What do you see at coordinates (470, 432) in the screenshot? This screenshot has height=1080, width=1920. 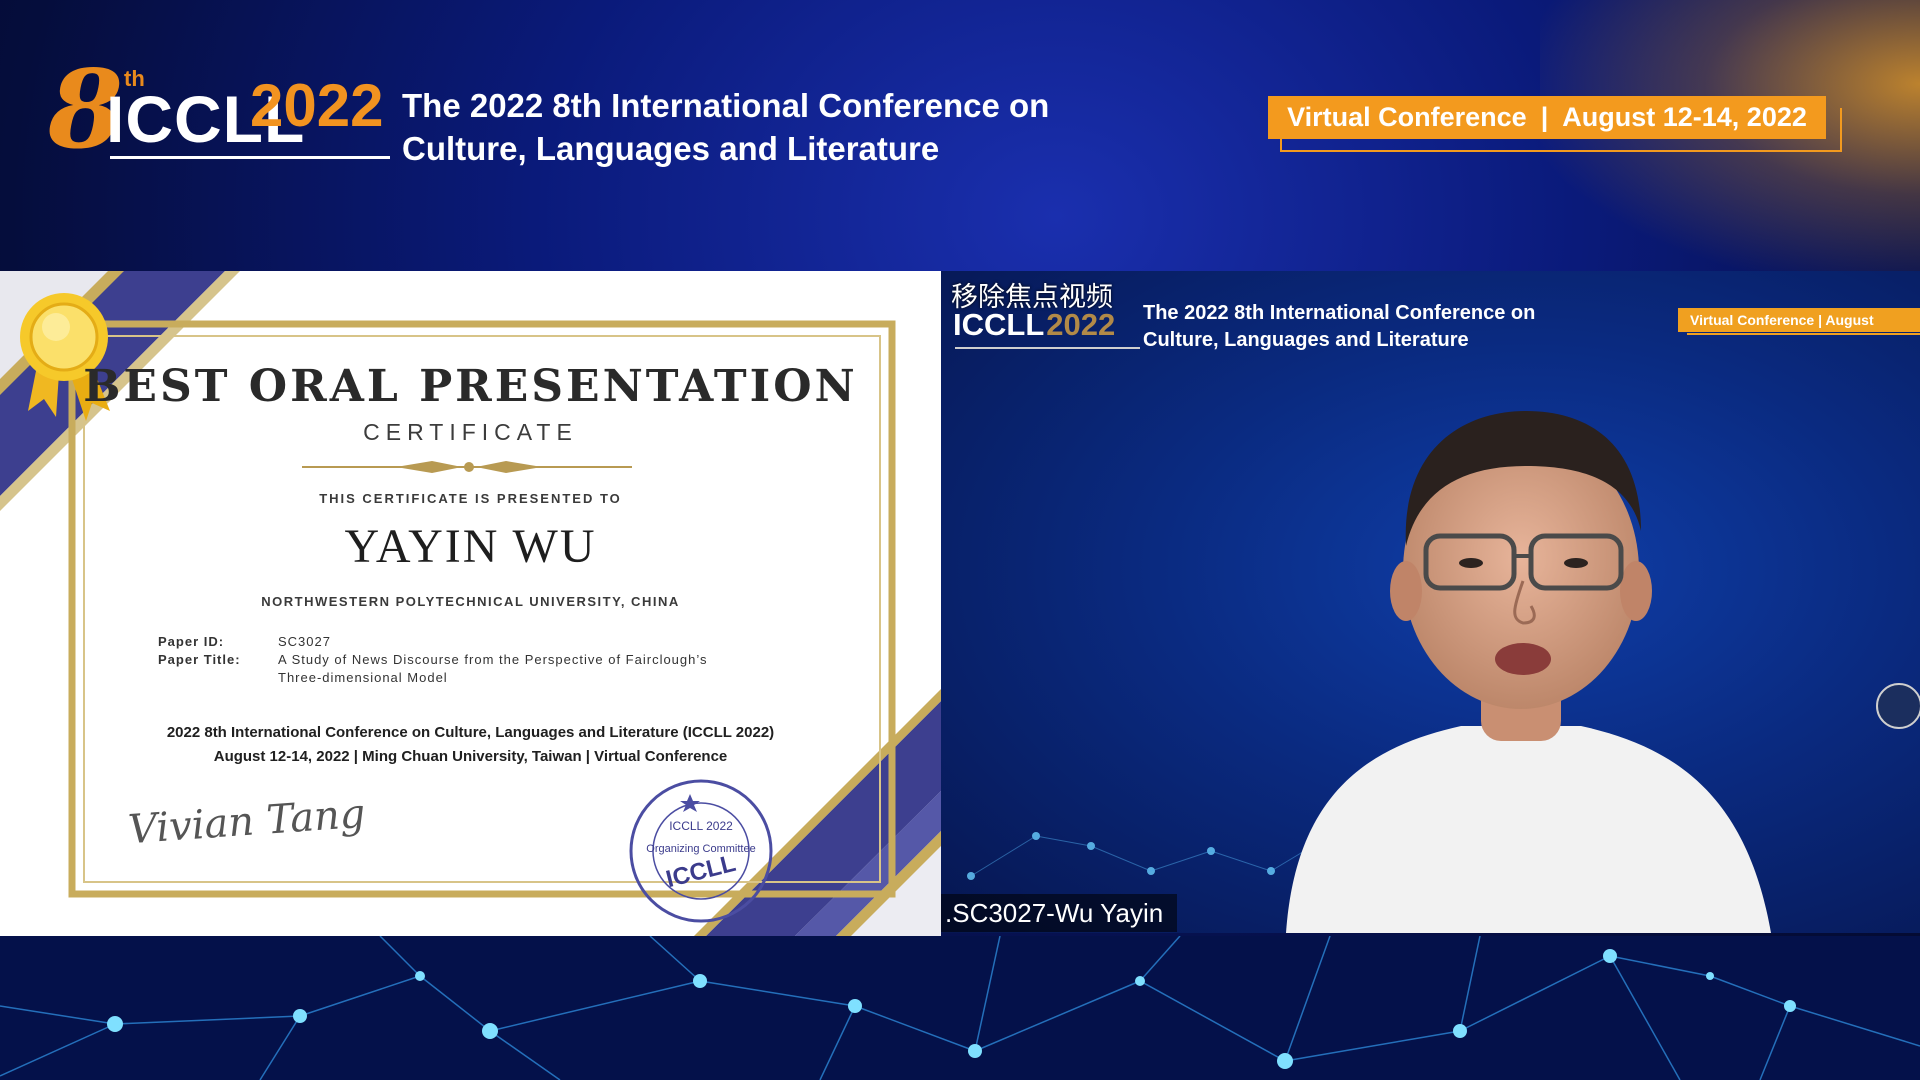 I see `certificate-subtitle: CERTIFICATE` at bounding box center [470, 432].